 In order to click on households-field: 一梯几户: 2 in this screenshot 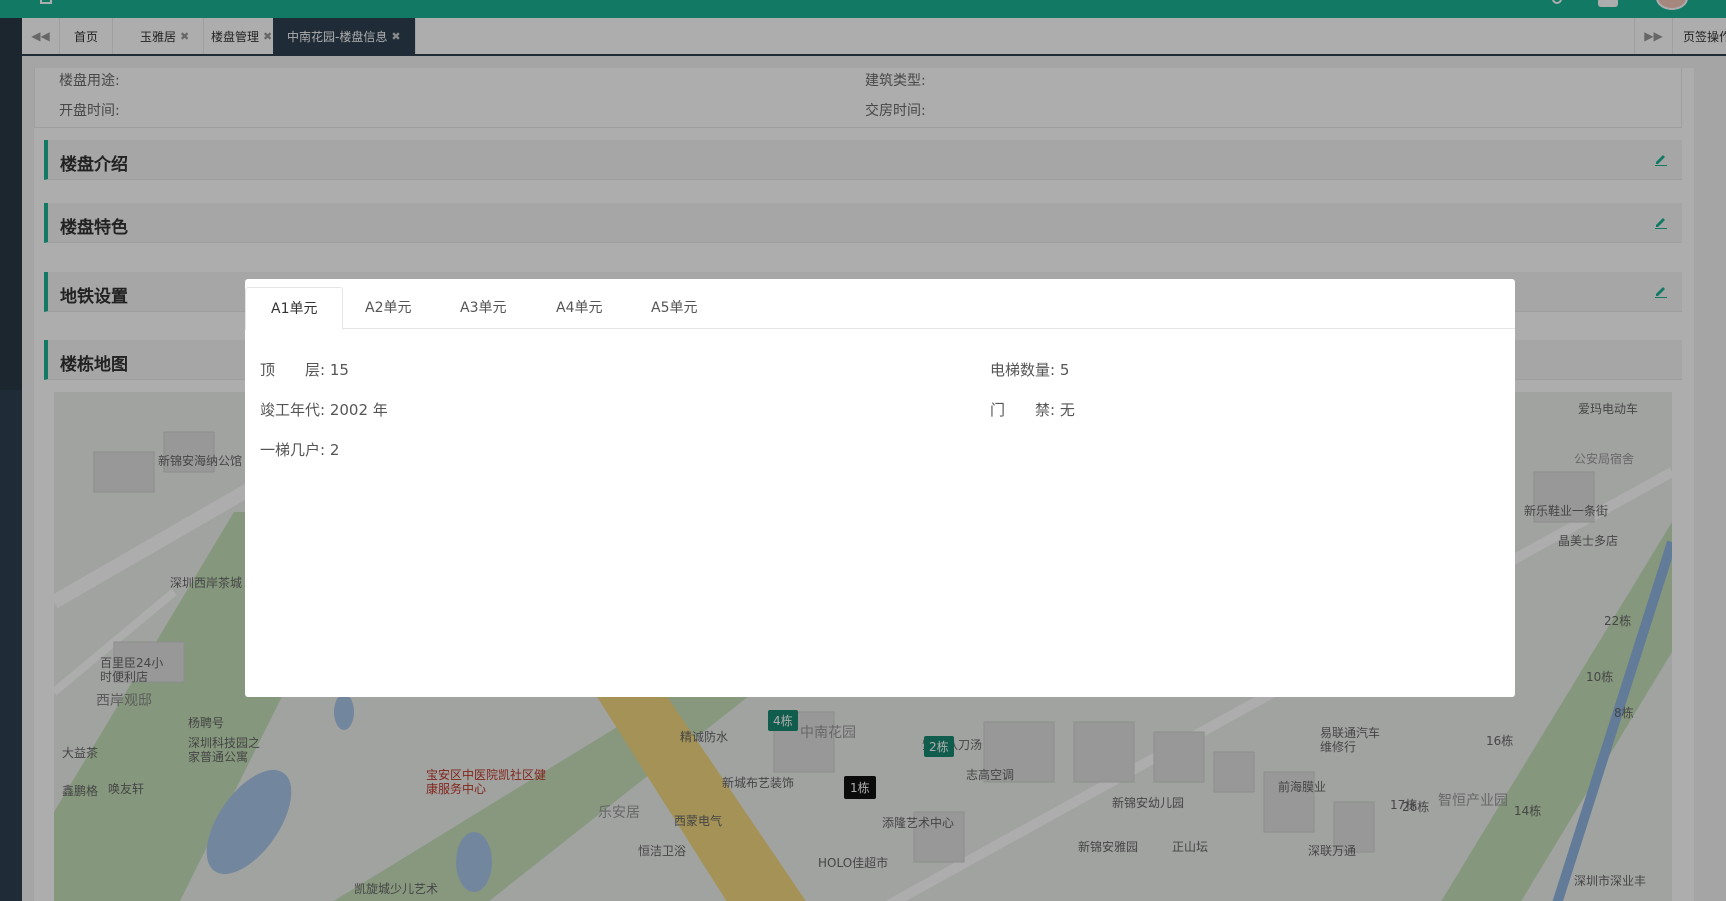, I will do `click(299, 449)`.